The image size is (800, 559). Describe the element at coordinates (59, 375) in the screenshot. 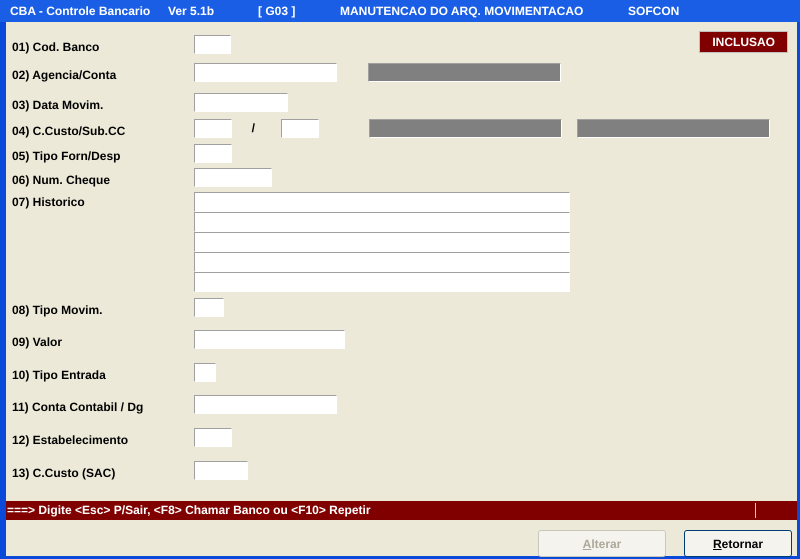

I see `field-label: 10) Tipo Entrada` at that location.